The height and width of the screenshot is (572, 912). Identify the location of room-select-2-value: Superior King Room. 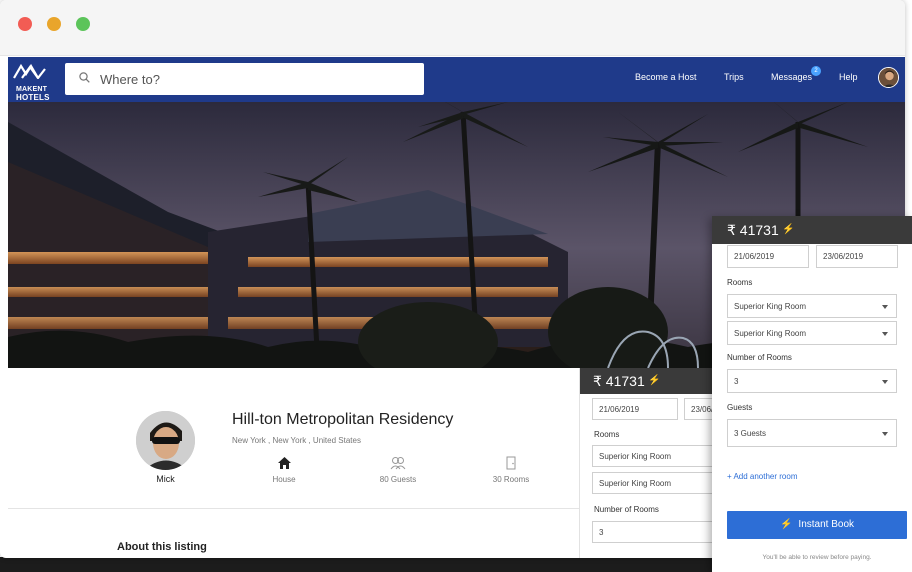
(770, 333).